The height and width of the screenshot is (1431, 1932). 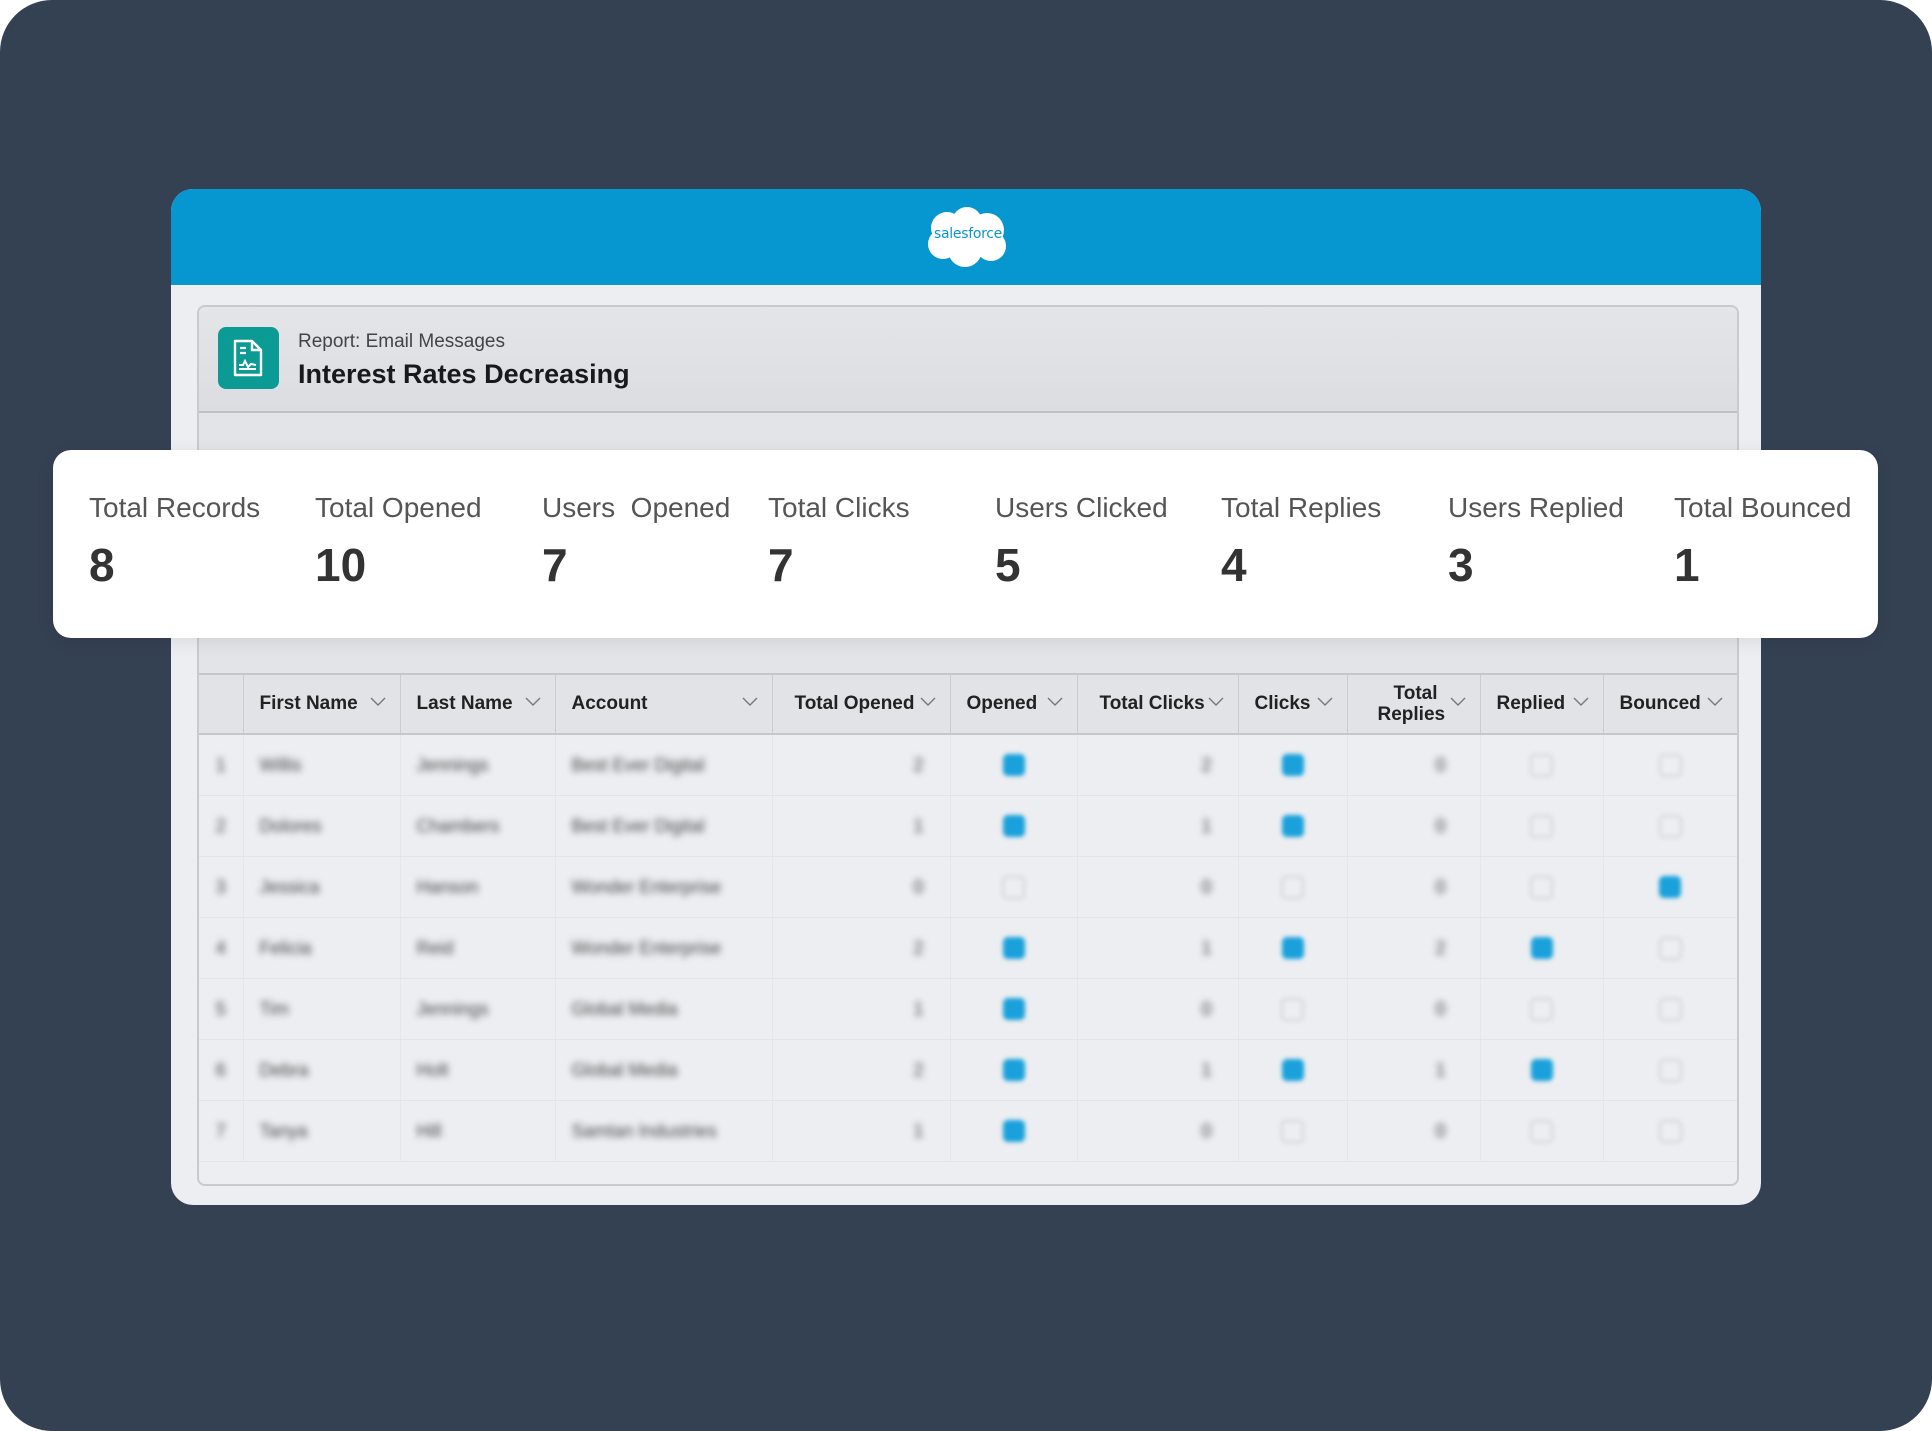 I want to click on column-header-clicks: Clicks, so click(x=1292, y=704).